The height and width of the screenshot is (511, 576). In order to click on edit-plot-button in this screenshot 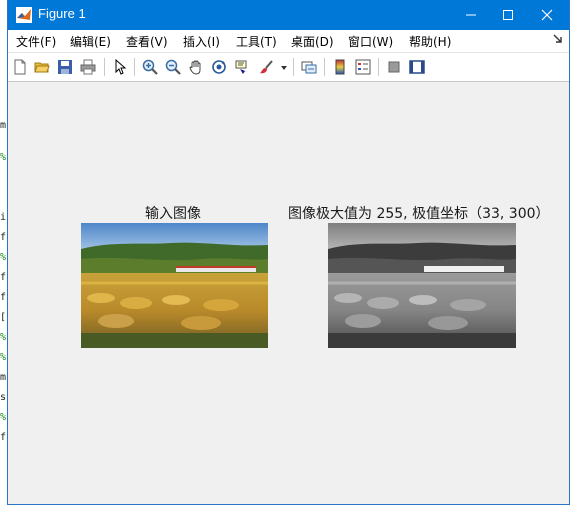, I will do `click(120, 67)`.